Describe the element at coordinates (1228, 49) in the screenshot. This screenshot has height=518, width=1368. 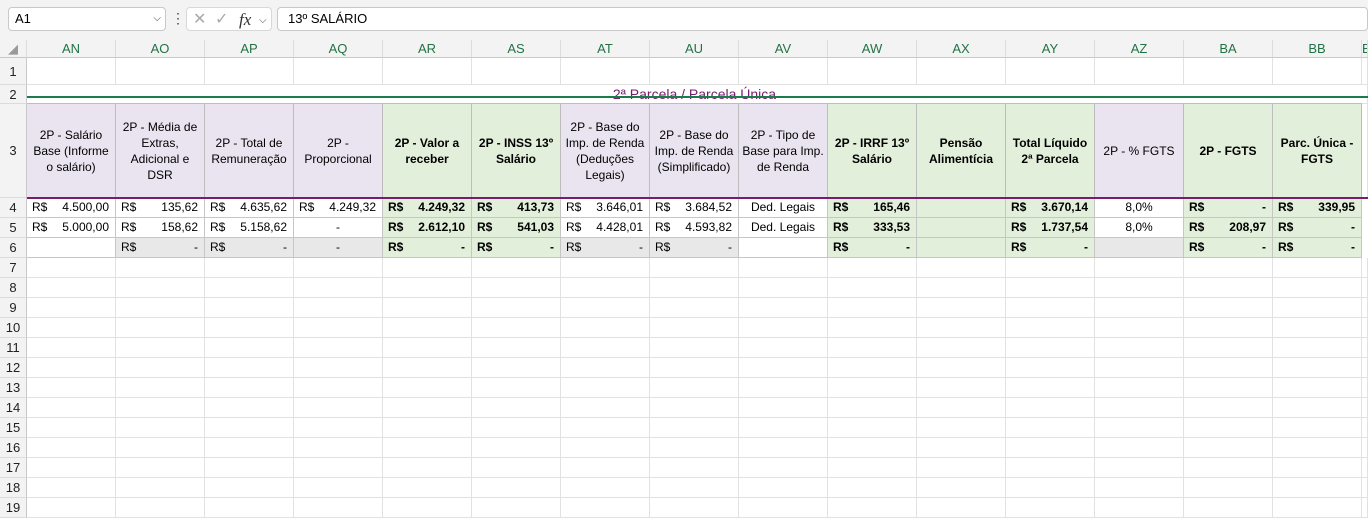
I see `column-header-ba: BA` at that location.